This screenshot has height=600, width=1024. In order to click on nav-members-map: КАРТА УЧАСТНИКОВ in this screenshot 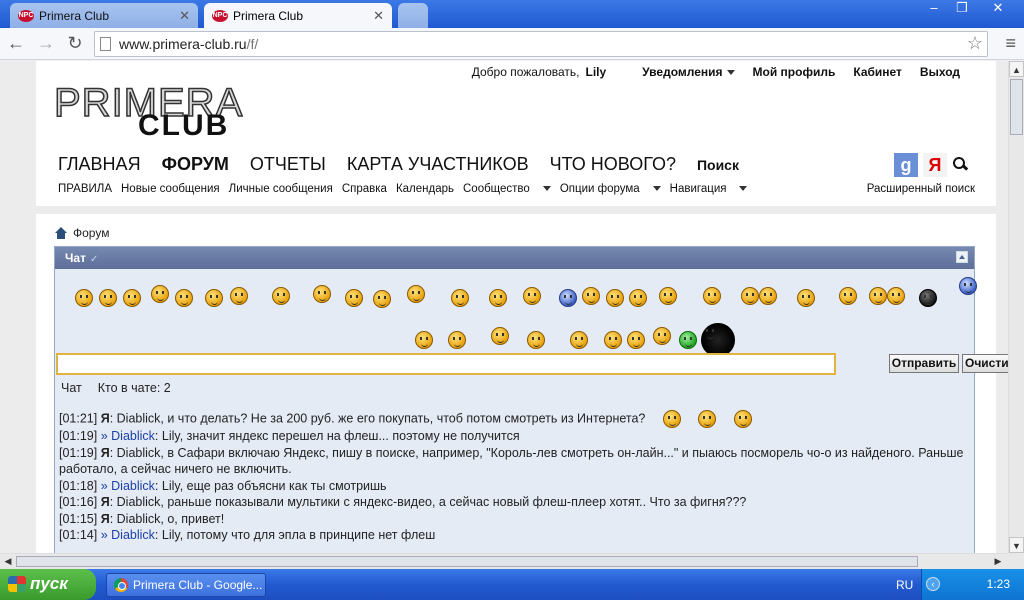, I will do `click(438, 164)`.